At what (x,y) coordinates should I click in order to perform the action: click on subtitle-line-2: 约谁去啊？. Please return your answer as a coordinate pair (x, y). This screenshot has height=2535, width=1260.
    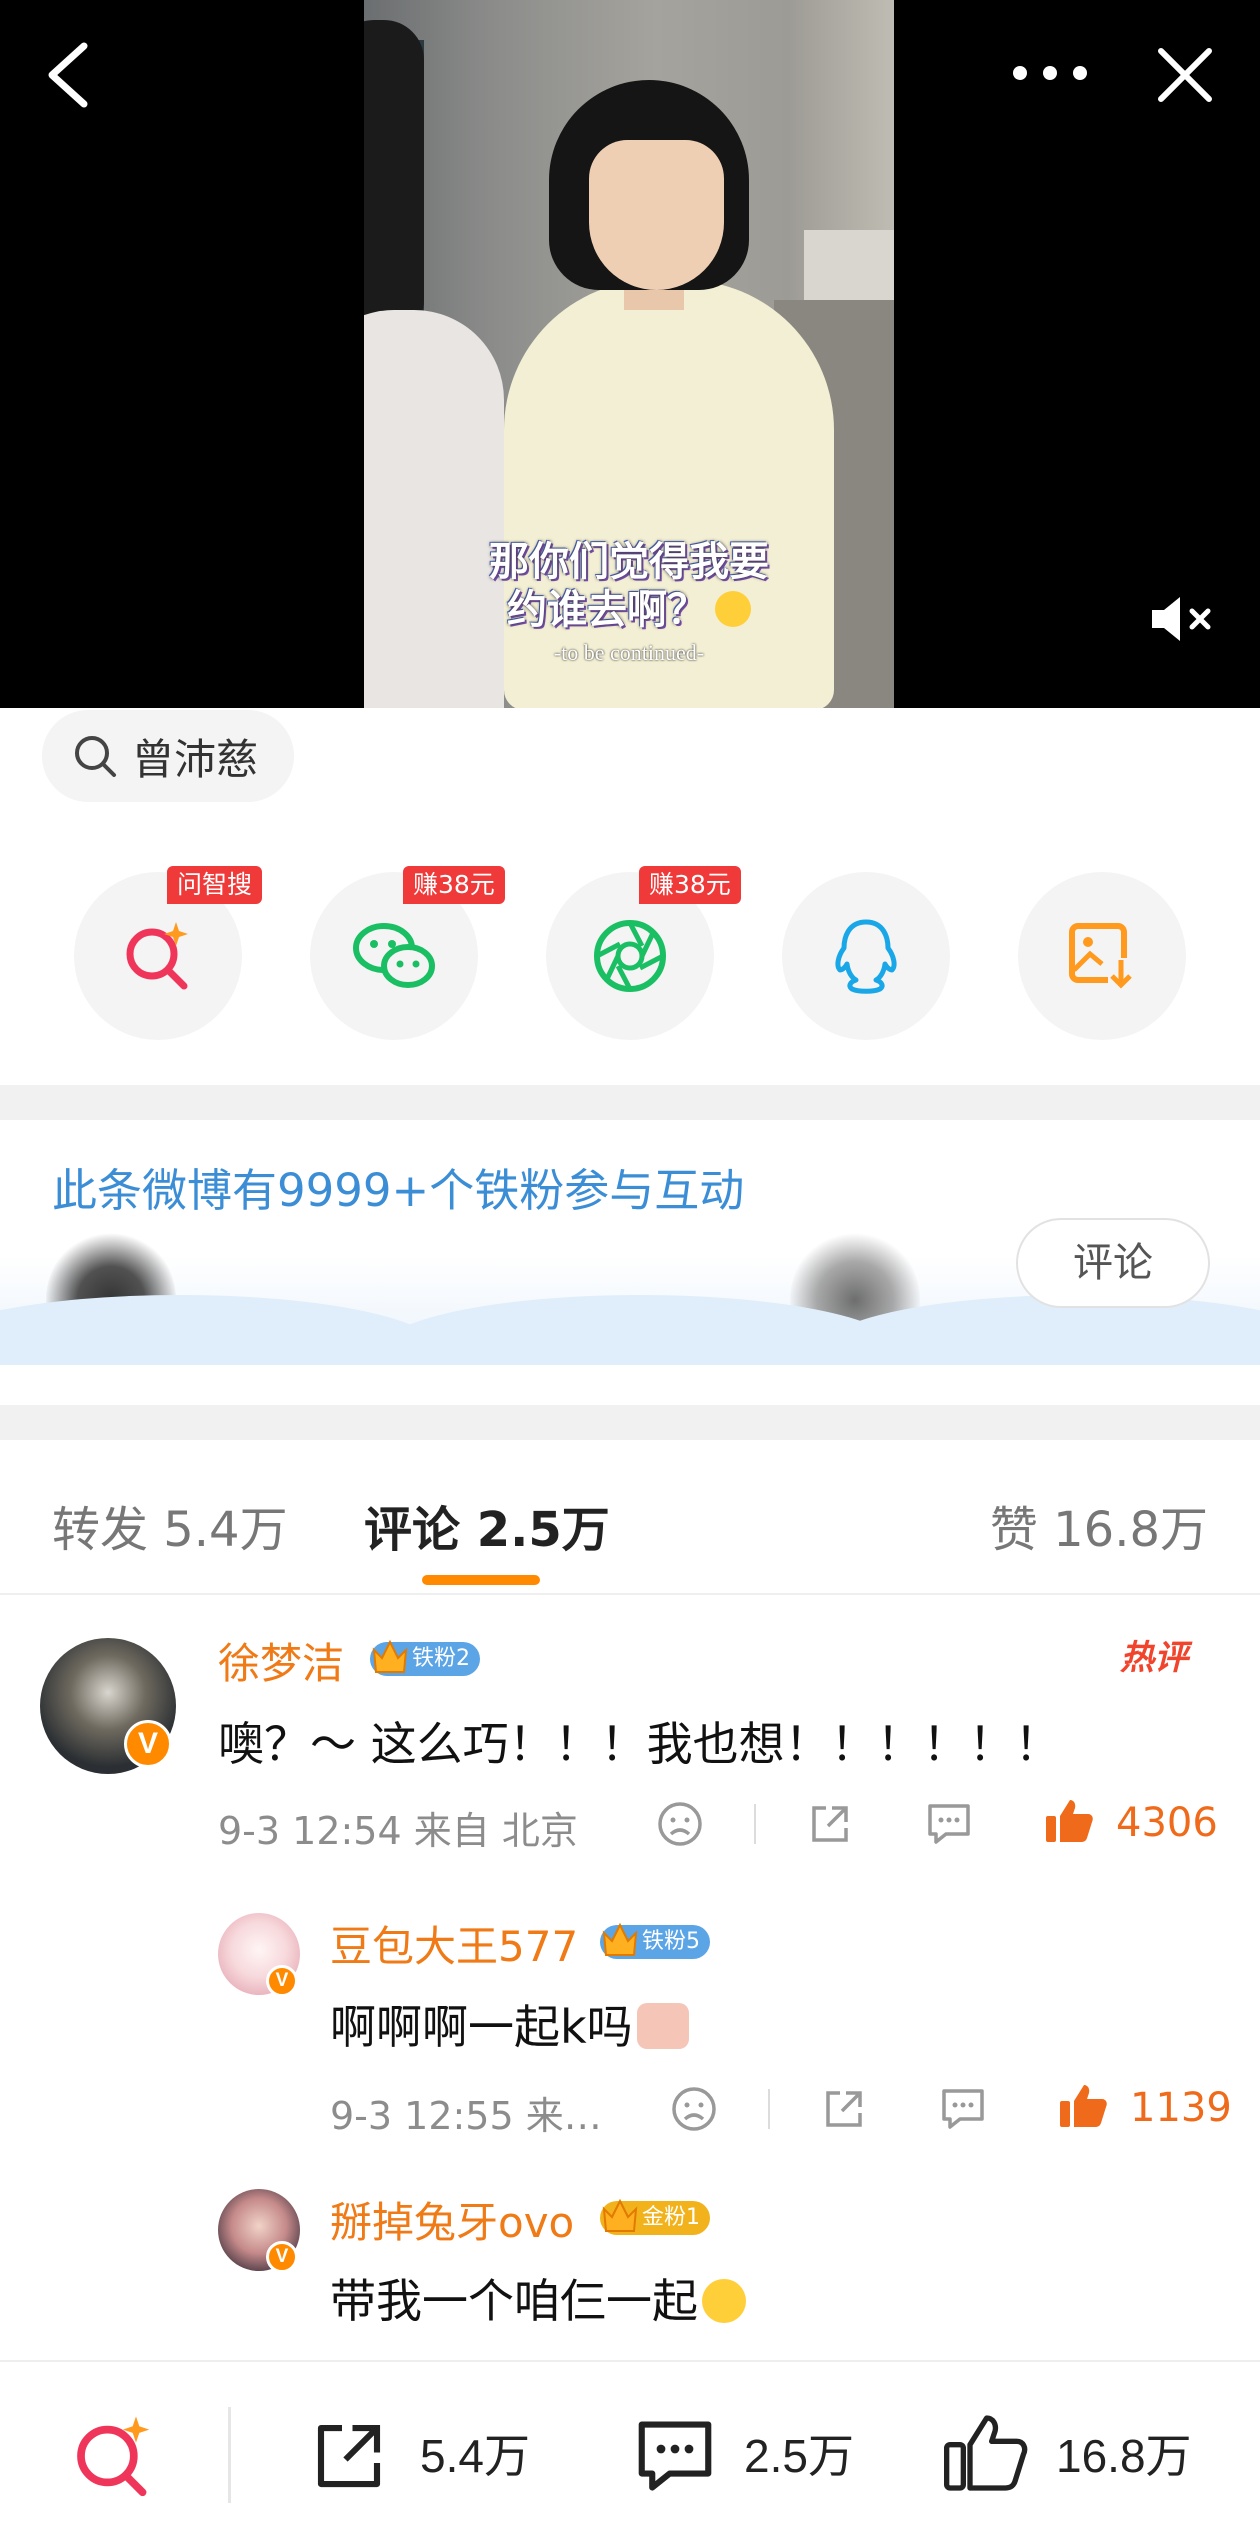
    Looking at the image, I should click on (607, 610).